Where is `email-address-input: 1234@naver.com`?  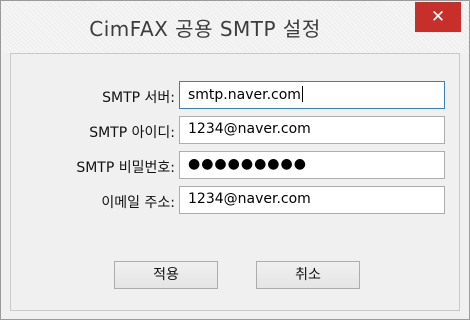 email-address-input: 1234@naver.com is located at coordinates (312, 200).